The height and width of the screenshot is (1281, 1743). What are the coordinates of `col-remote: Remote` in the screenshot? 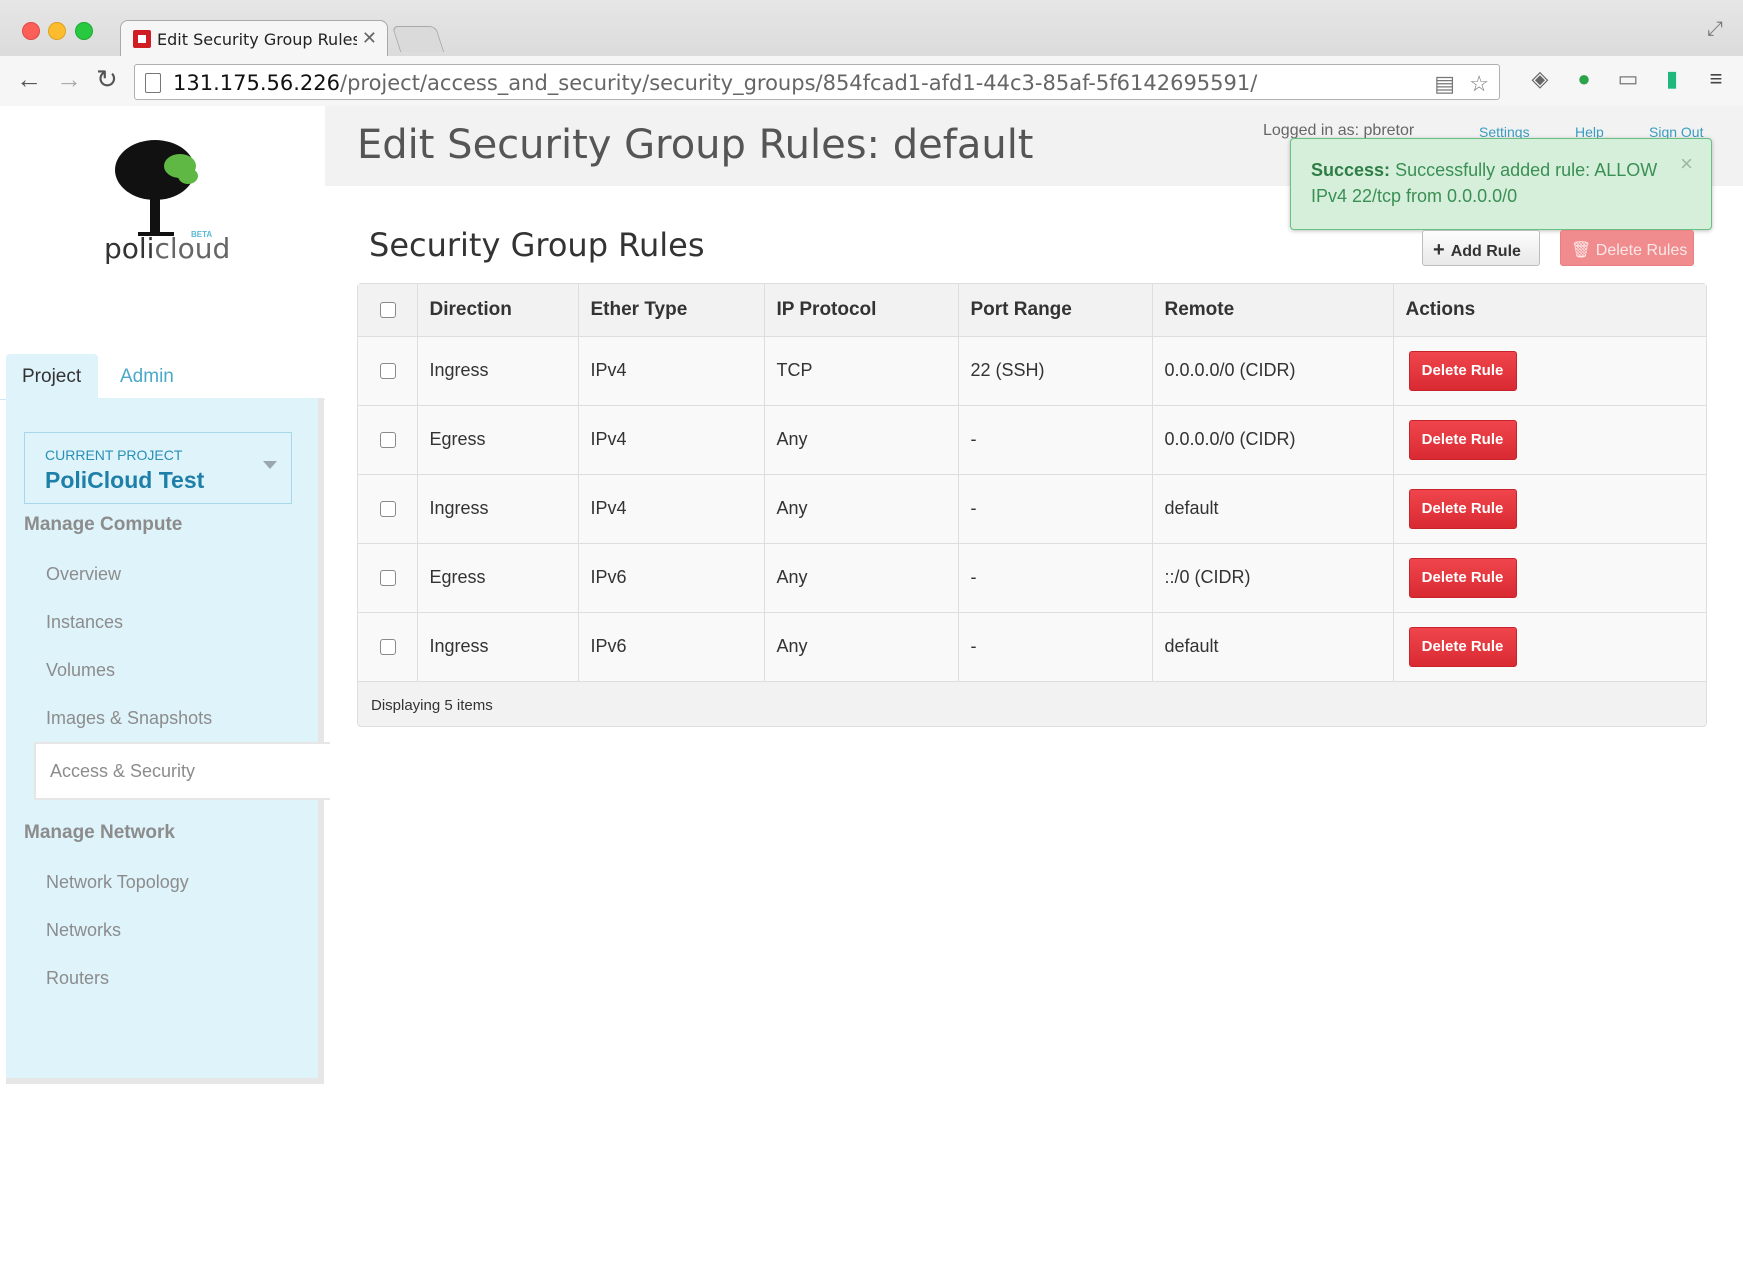 It's located at (1273, 310).